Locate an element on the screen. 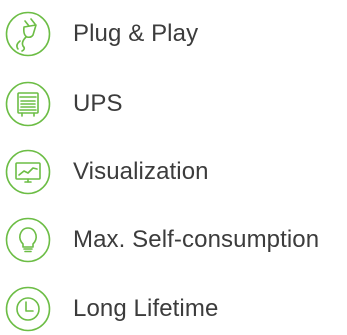 The width and height of the screenshot is (347, 335). ups-device-icon is located at coordinates (28, 104).